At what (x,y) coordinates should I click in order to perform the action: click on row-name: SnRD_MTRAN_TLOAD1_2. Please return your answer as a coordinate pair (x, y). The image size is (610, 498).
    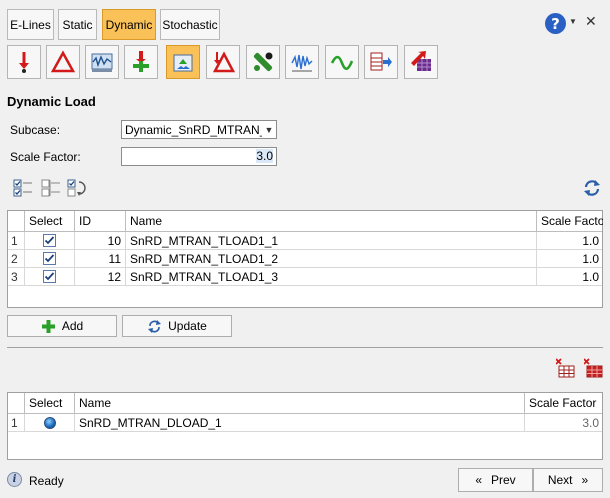
    Looking at the image, I should click on (331, 258).